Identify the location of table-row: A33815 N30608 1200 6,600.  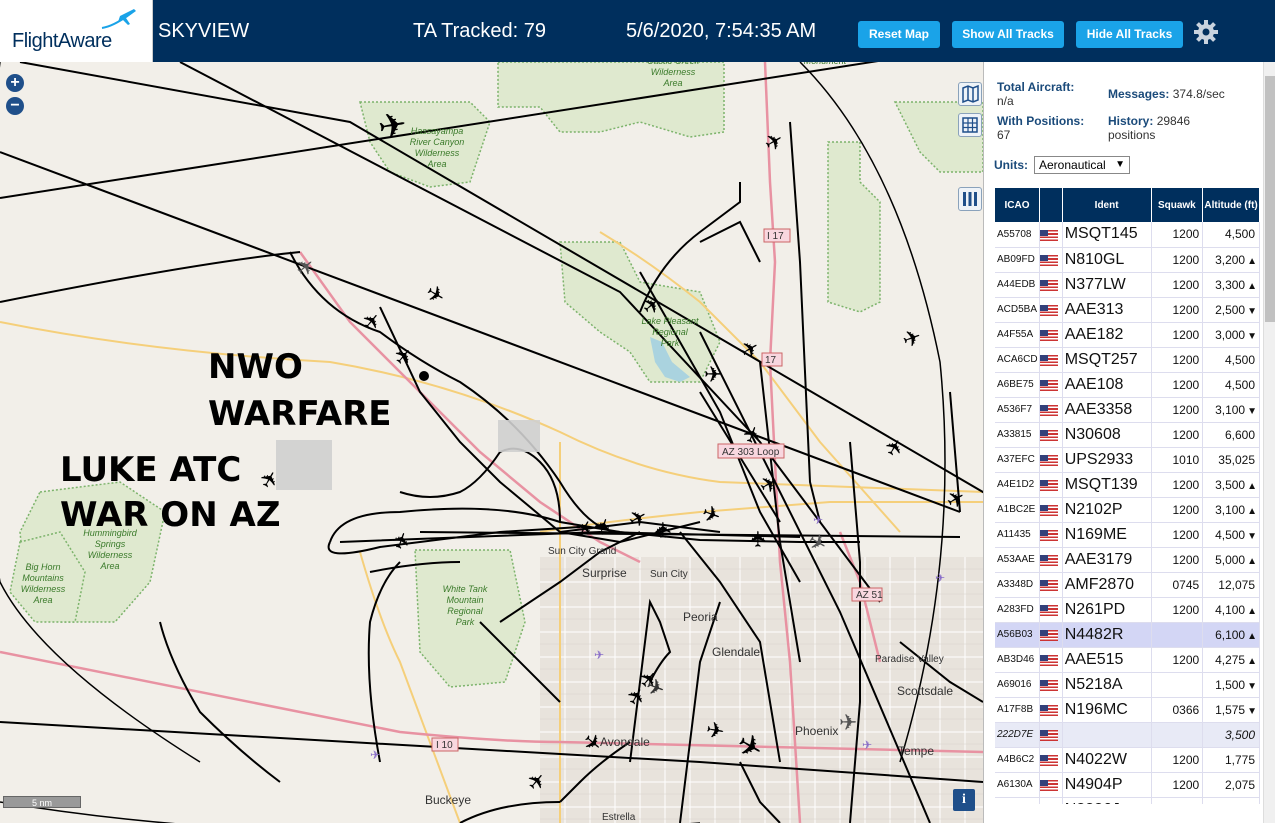
(1127, 435).